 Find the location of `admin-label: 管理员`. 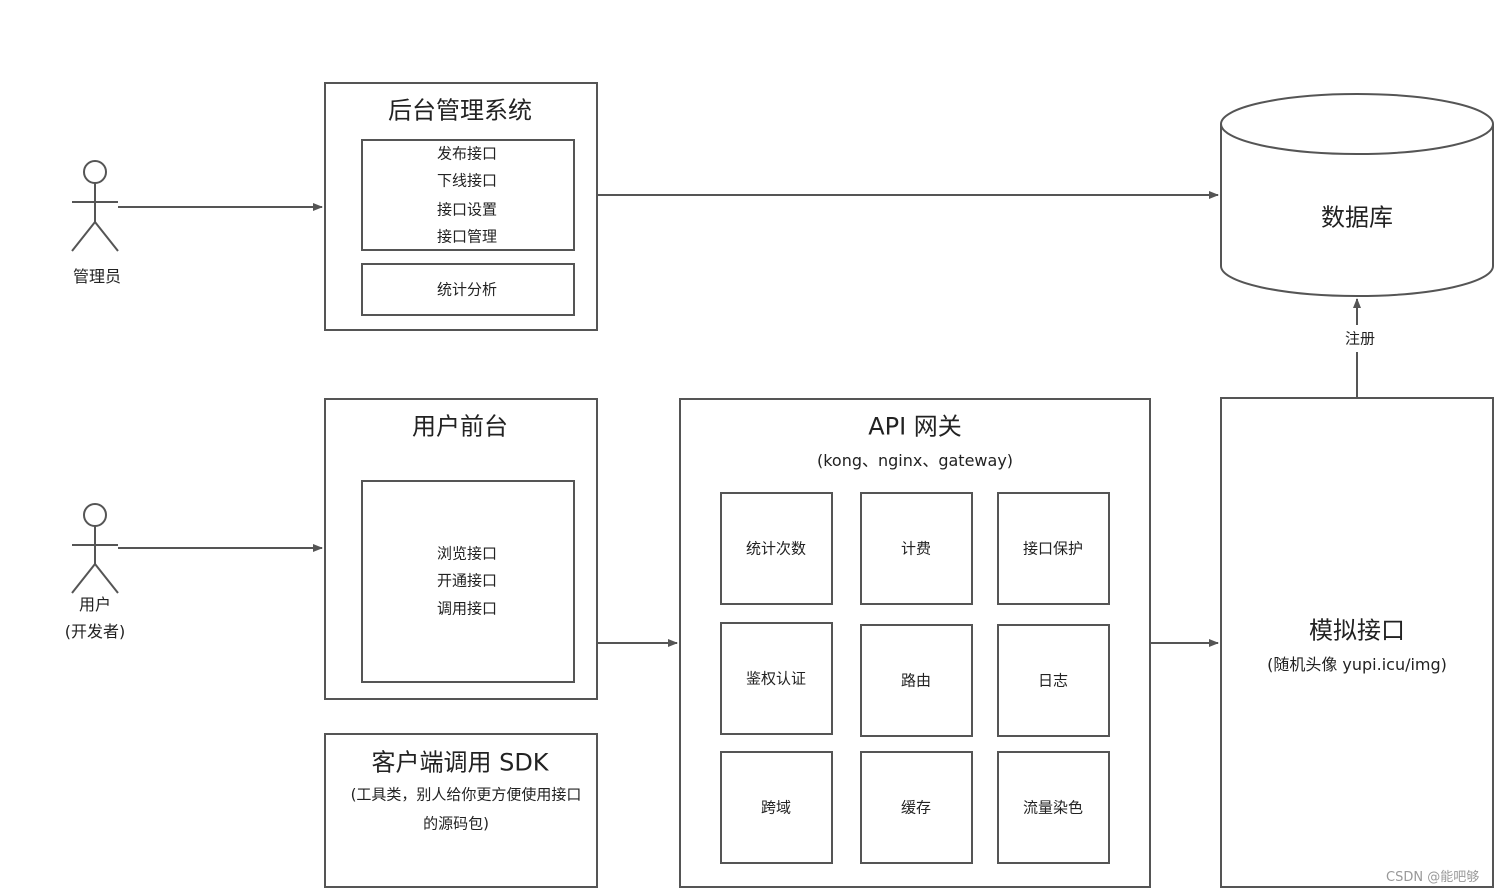

admin-label: 管理员 is located at coordinates (97, 276).